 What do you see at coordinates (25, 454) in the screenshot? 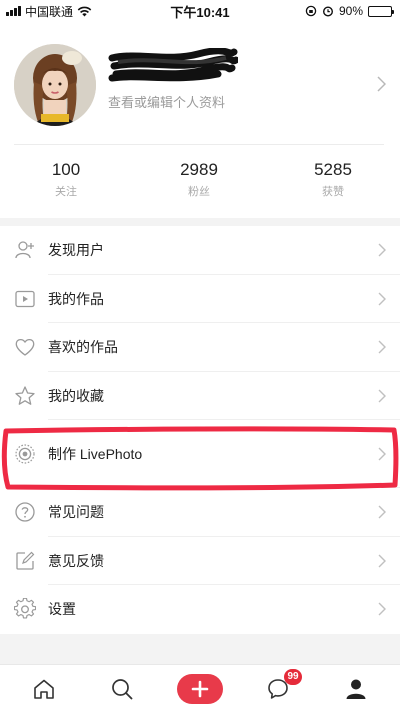
I see `livephoto-icon` at bounding box center [25, 454].